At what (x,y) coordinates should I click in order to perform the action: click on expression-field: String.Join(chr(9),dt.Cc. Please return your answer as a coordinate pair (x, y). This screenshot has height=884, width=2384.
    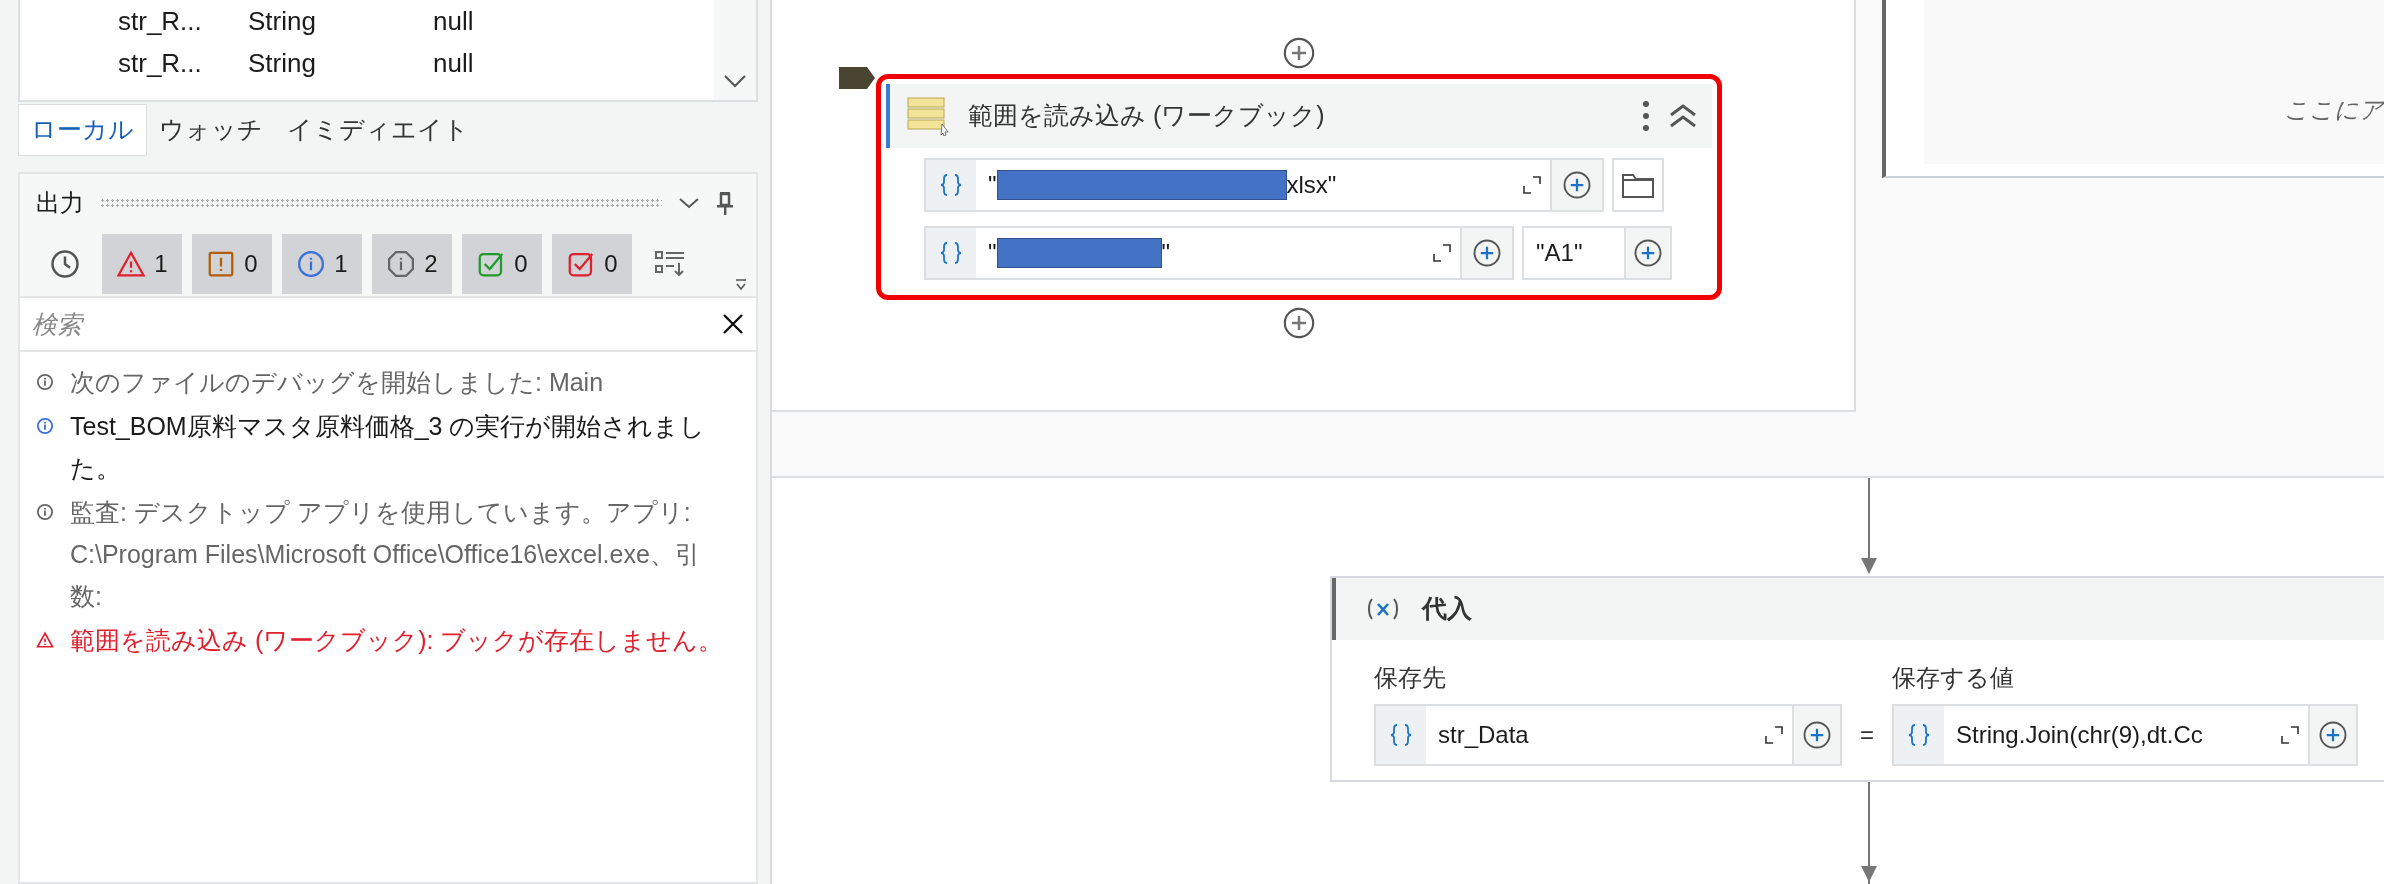
    Looking at the image, I should click on (2125, 735).